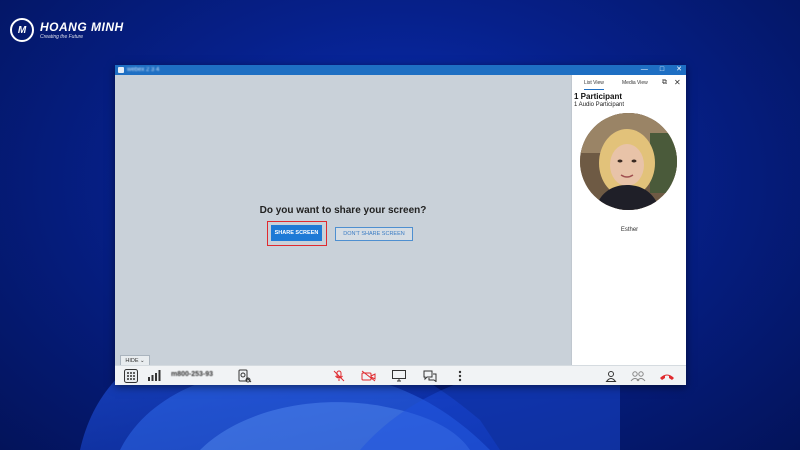 The height and width of the screenshot is (450, 800). Describe the element at coordinates (368, 376) in the screenshot. I see `video-off-icon` at that location.